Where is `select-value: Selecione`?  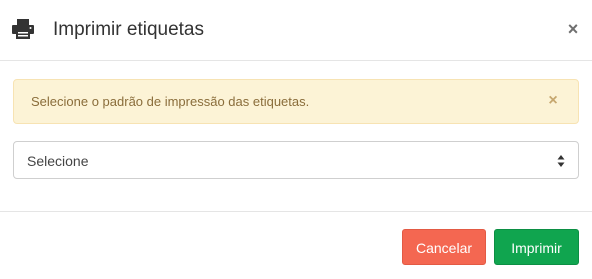
select-value: Selecione is located at coordinates (58, 161).